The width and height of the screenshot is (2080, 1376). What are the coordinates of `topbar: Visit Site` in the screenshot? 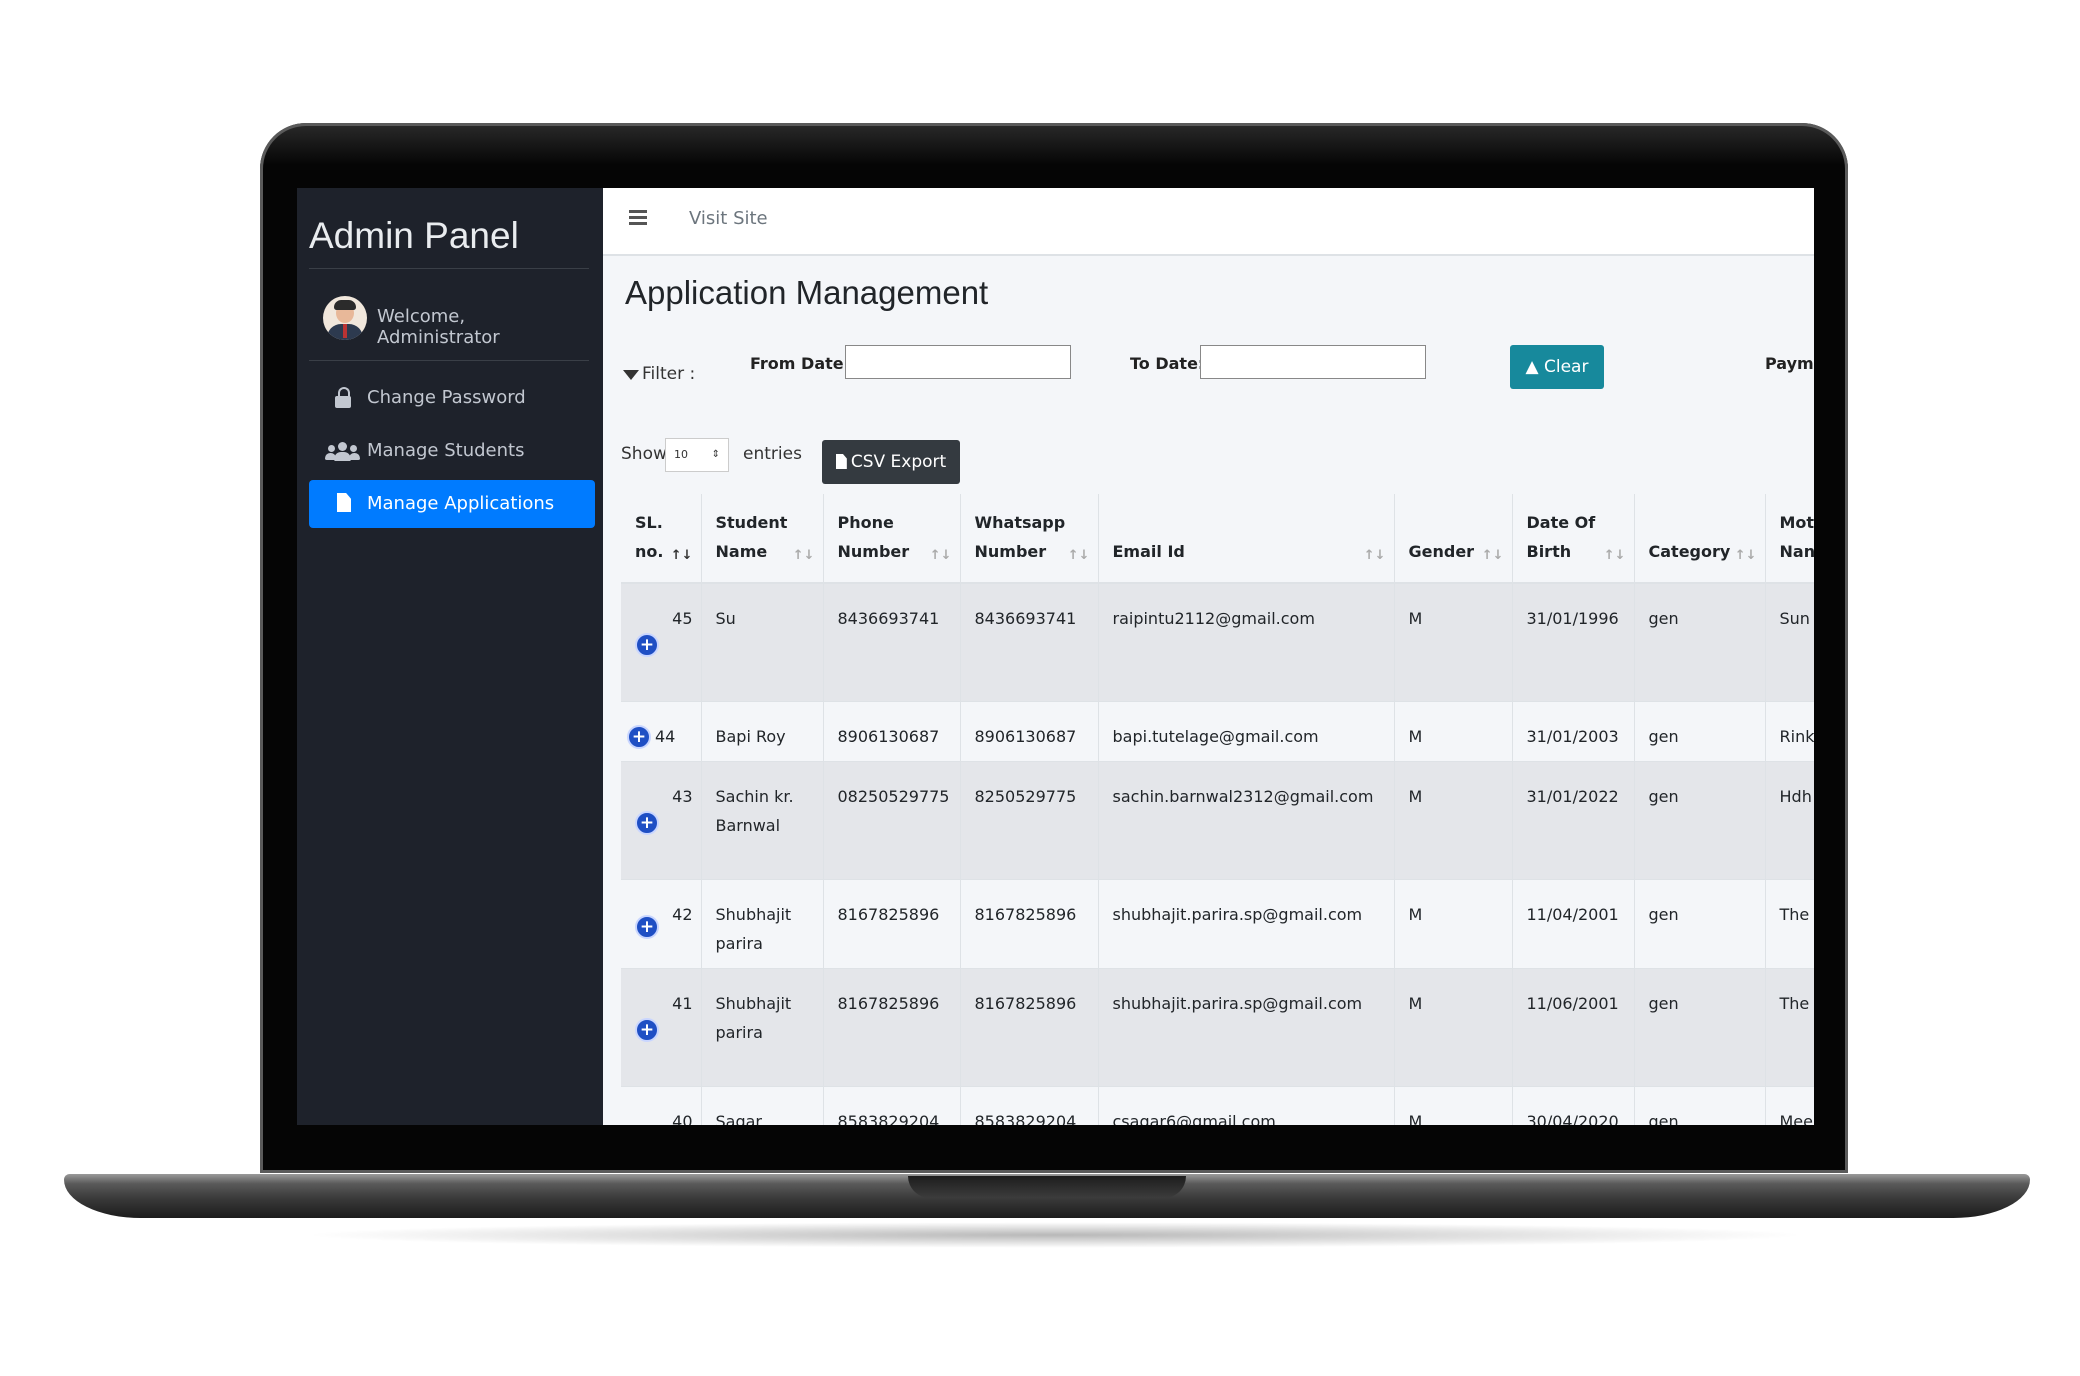 It's located at (1208, 222).